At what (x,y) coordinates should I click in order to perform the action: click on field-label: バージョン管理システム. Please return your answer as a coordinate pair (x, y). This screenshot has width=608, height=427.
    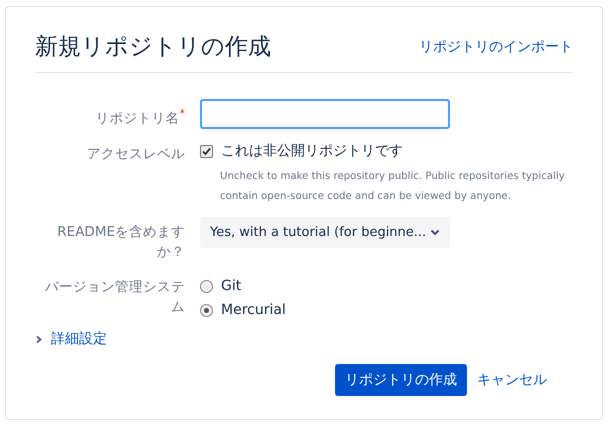
    Looking at the image, I should click on (114, 297).